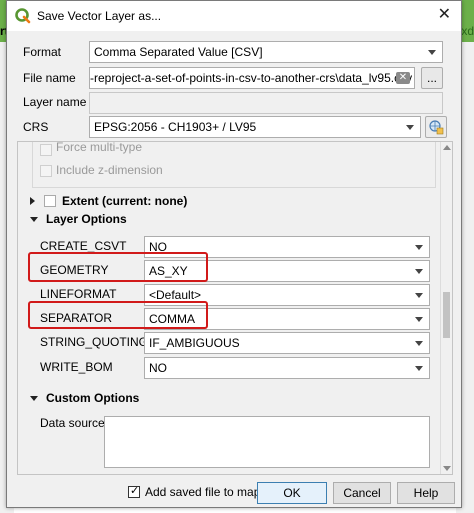  Describe the element at coordinates (267, 442) in the screenshot. I see `data-source-textarea` at that location.